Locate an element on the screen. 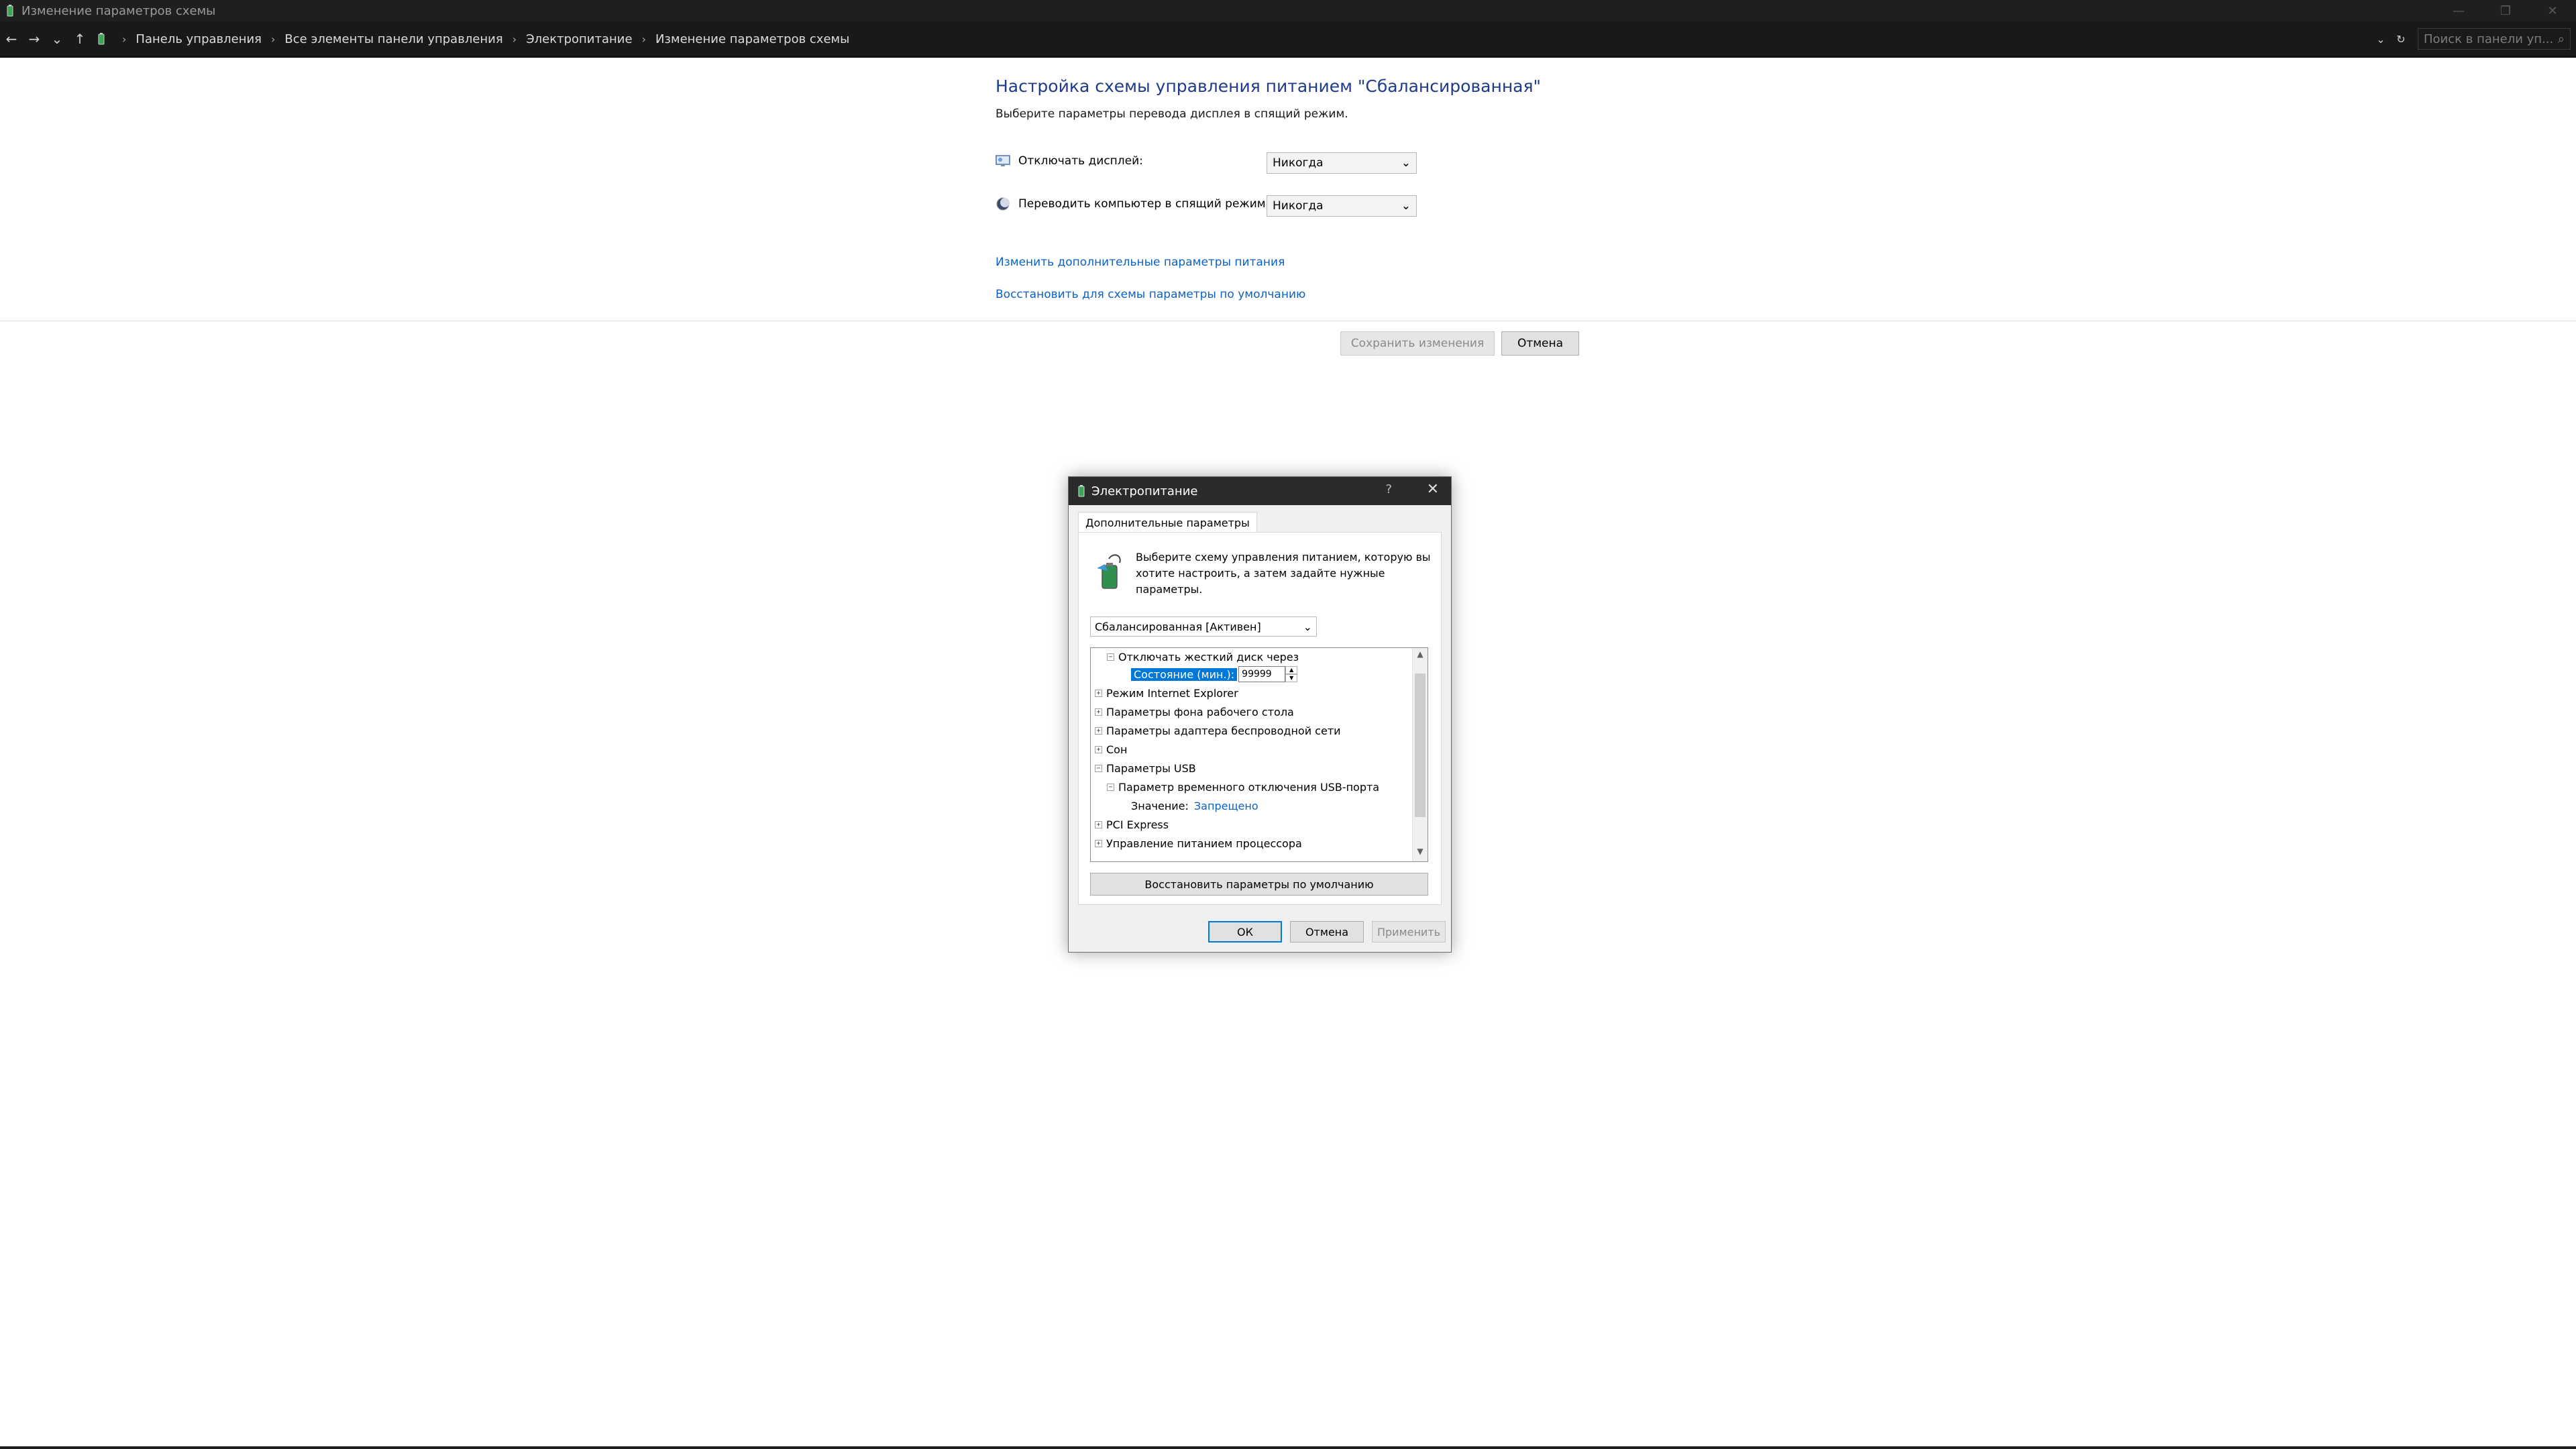 This screenshot has width=2576, height=1449. minimize-button: — is located at coordinates (2458, 10).